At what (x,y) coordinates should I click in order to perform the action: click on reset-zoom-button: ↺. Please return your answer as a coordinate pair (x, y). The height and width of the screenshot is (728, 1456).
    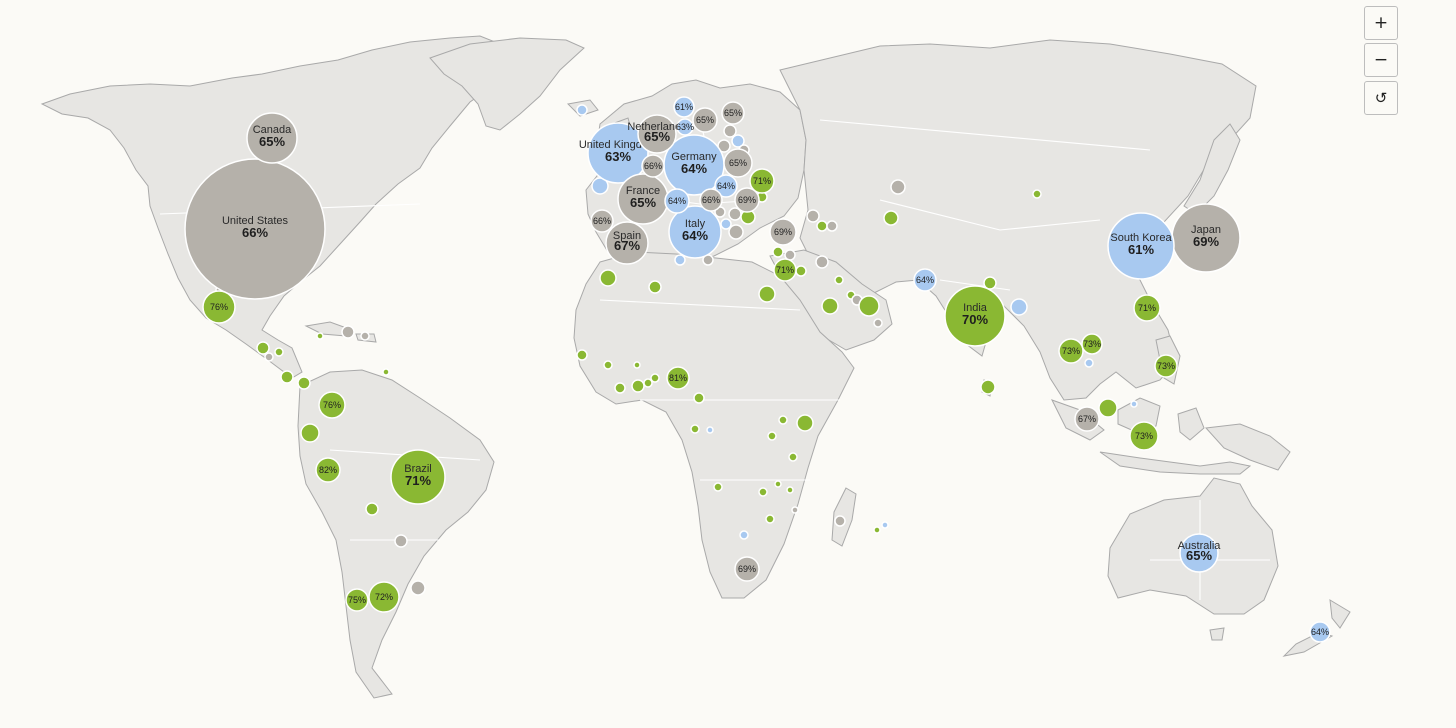
    Looking at the image, I should click on (1381, 98).